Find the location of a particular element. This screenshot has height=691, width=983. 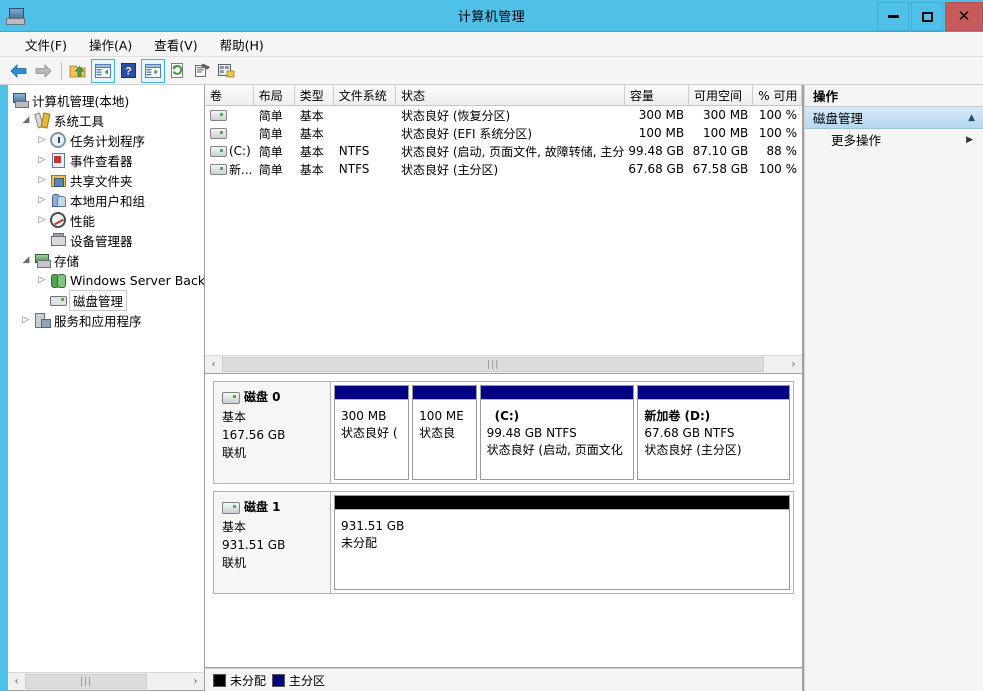

disk-icon is located at coordinates (231, 507).